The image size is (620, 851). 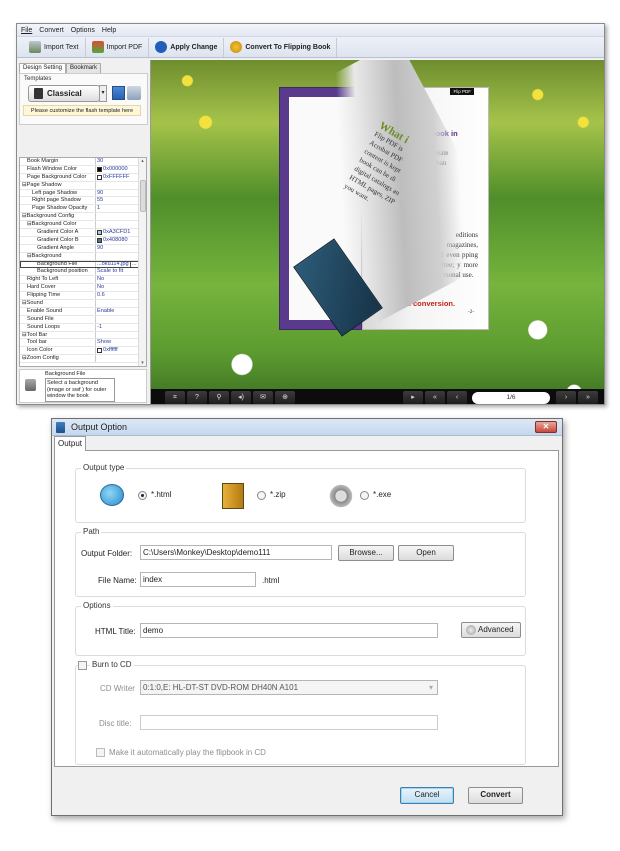 I want to click on property-row: Book Margin 30, so click(x=83, y=162).